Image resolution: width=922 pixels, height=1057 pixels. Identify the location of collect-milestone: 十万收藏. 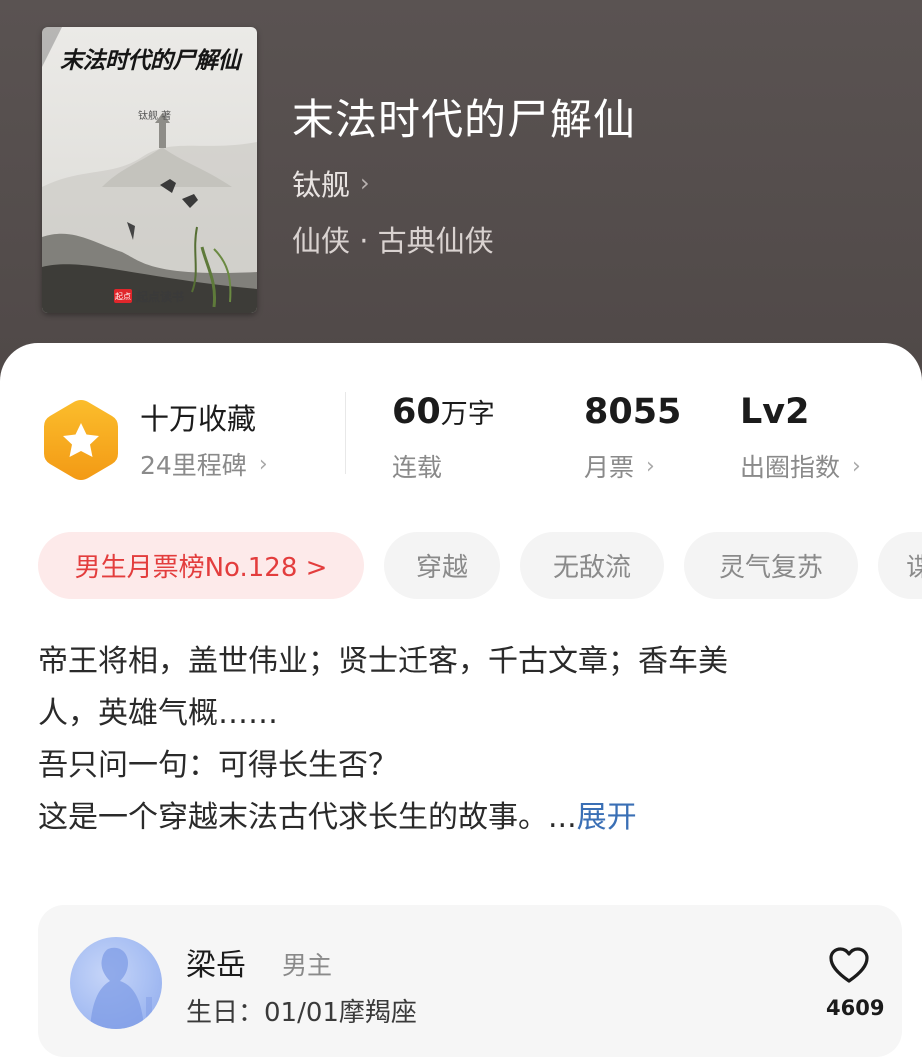
(198, 419).